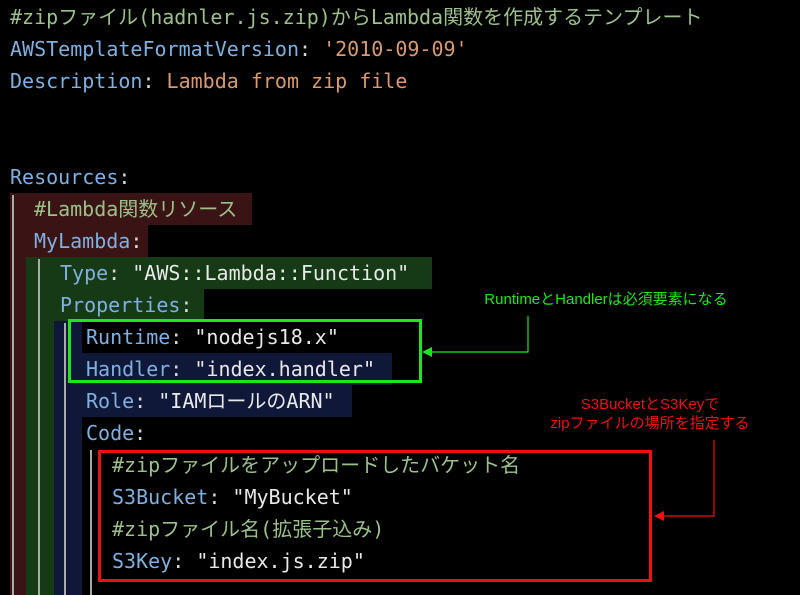  Describe the element at coordinates (650, 404) in the screenshot. I see `annotation-text-s3-line1: S3BucketとS3Keyで` at that location.